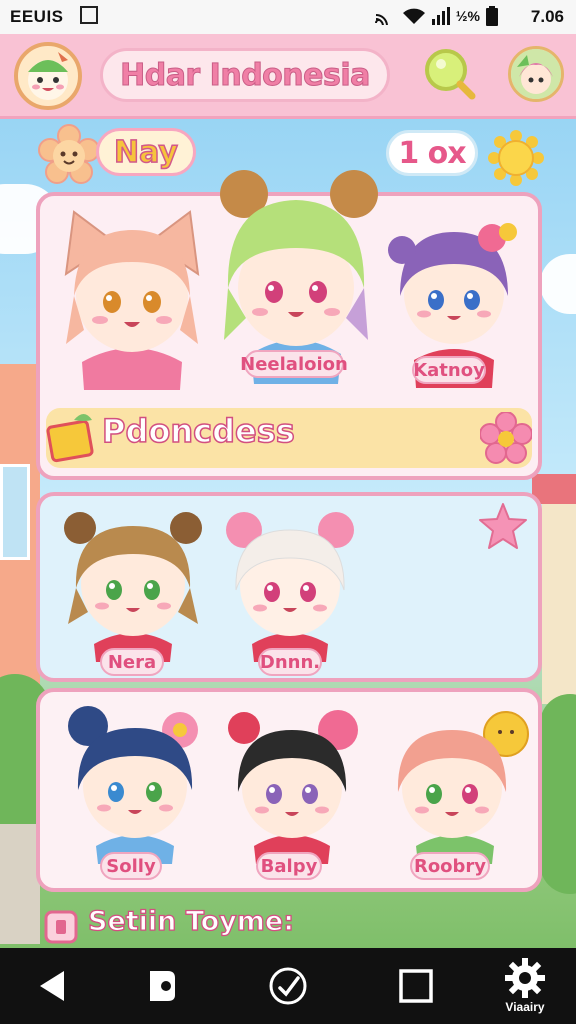  I want to click on check-icon, so click(288, 986).